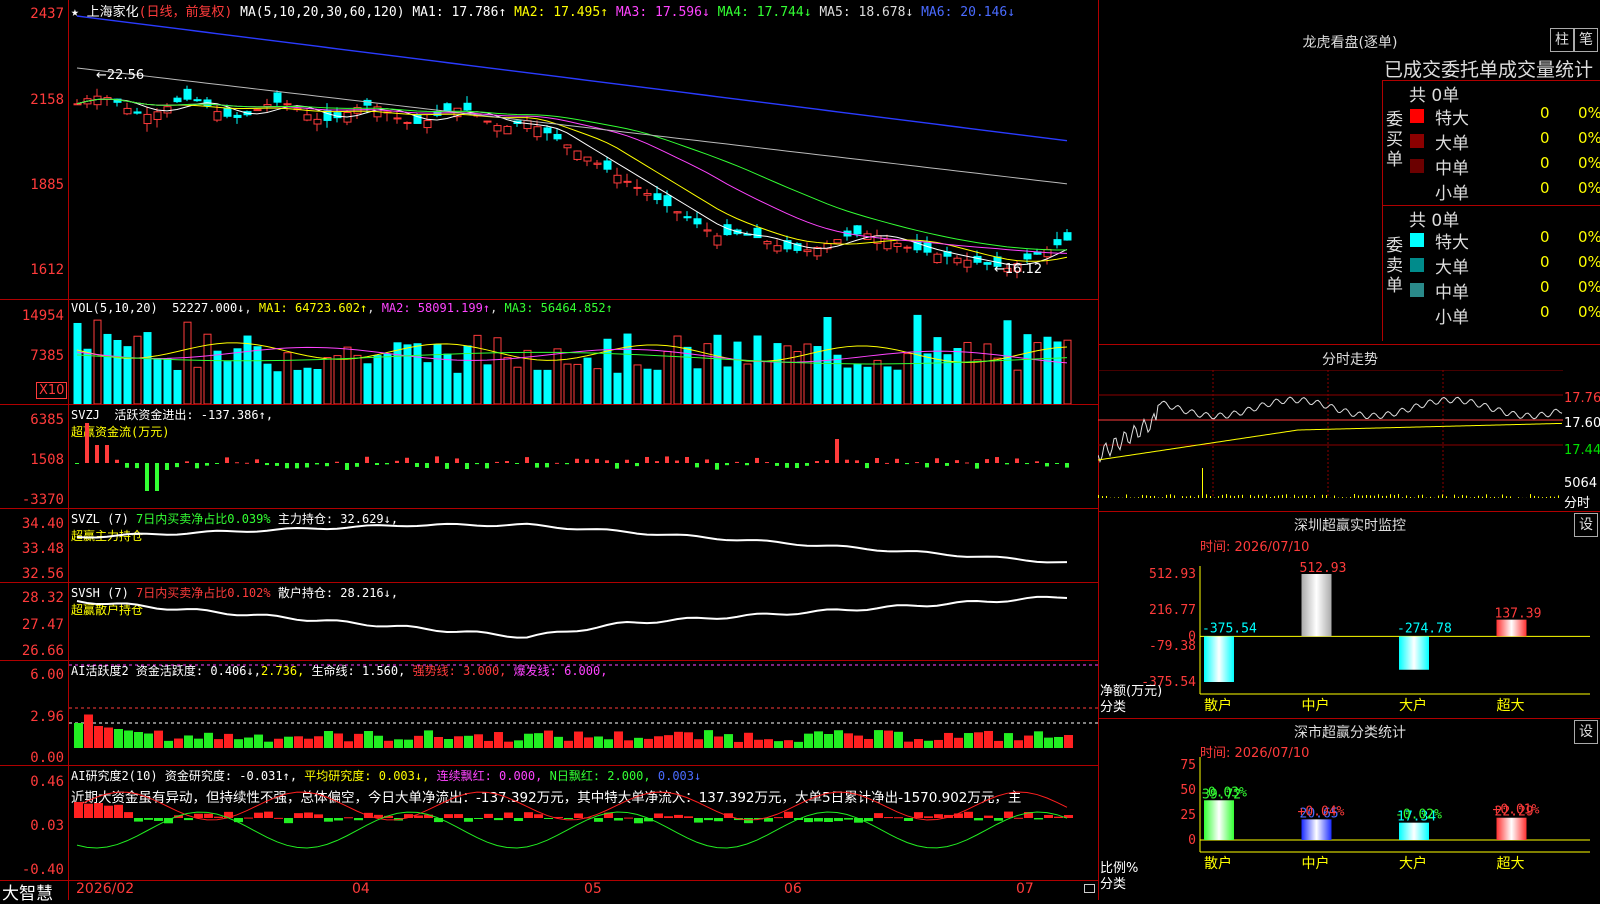 The image size is (1600, 904). Describe the element at coordinates (1586, 525) in the screenshot. I see `sz-monitor-settings-button: 设` at that location.